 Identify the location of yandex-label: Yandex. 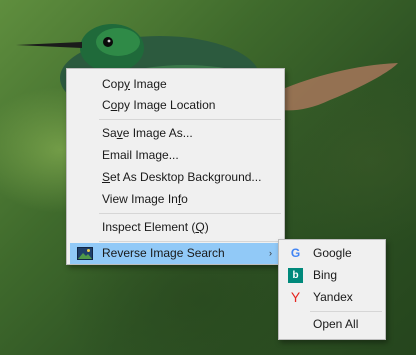
(333, 297).